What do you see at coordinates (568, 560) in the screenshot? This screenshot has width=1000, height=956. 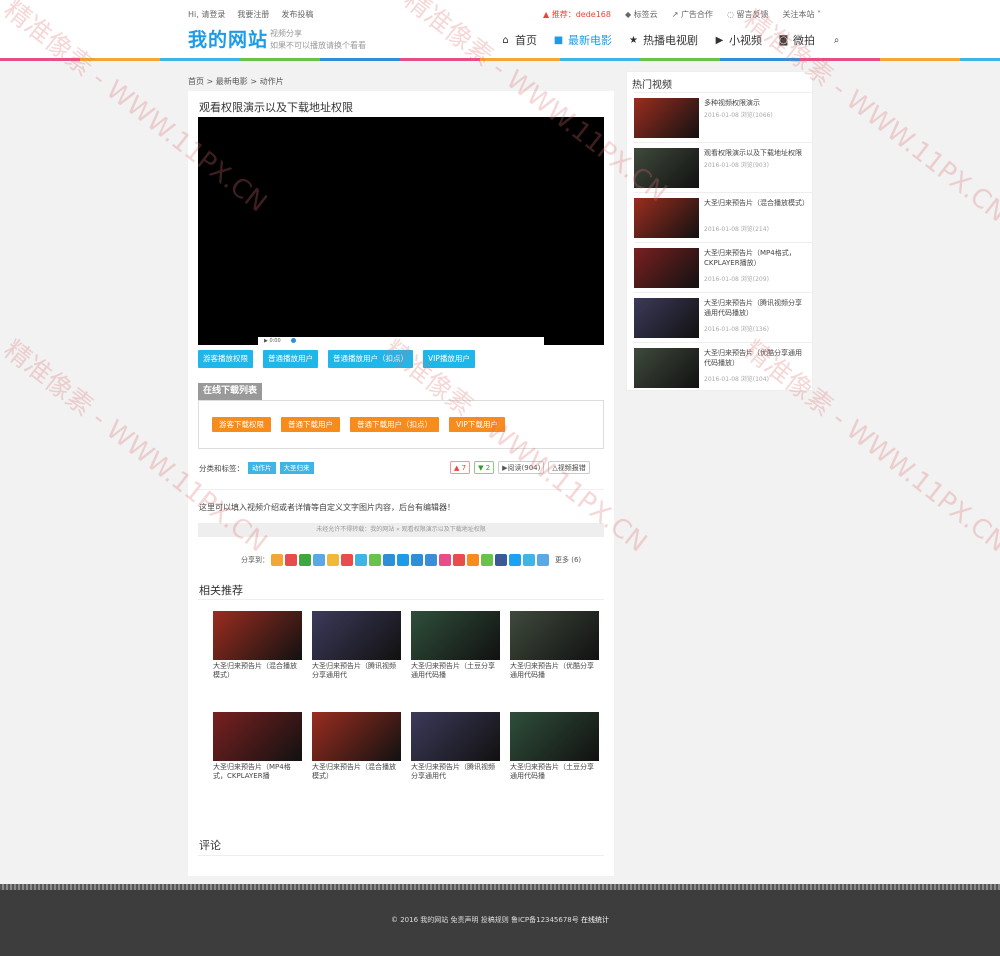 I see `share-more-link: 更多 (6)` at bounding box center [568, 560].